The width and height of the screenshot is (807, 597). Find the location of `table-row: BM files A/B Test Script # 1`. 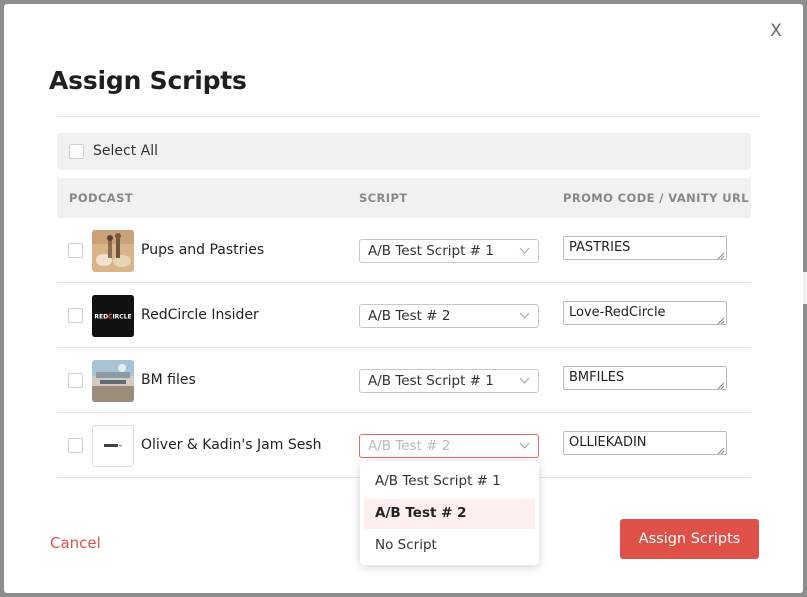

table-row: BM files A/B Test Script # 1 is located at coordinates (404, 380).